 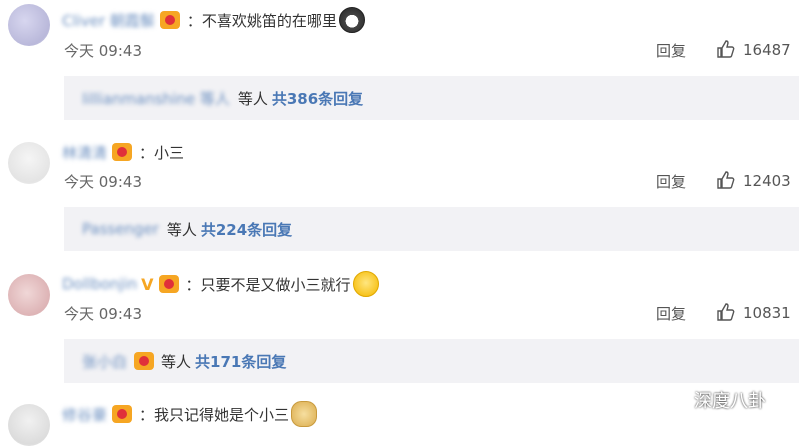 What do you see at coordinates (162, 152) in the screenshot?
I see `comment-text: ：小三` at bounding box center [162, 152].